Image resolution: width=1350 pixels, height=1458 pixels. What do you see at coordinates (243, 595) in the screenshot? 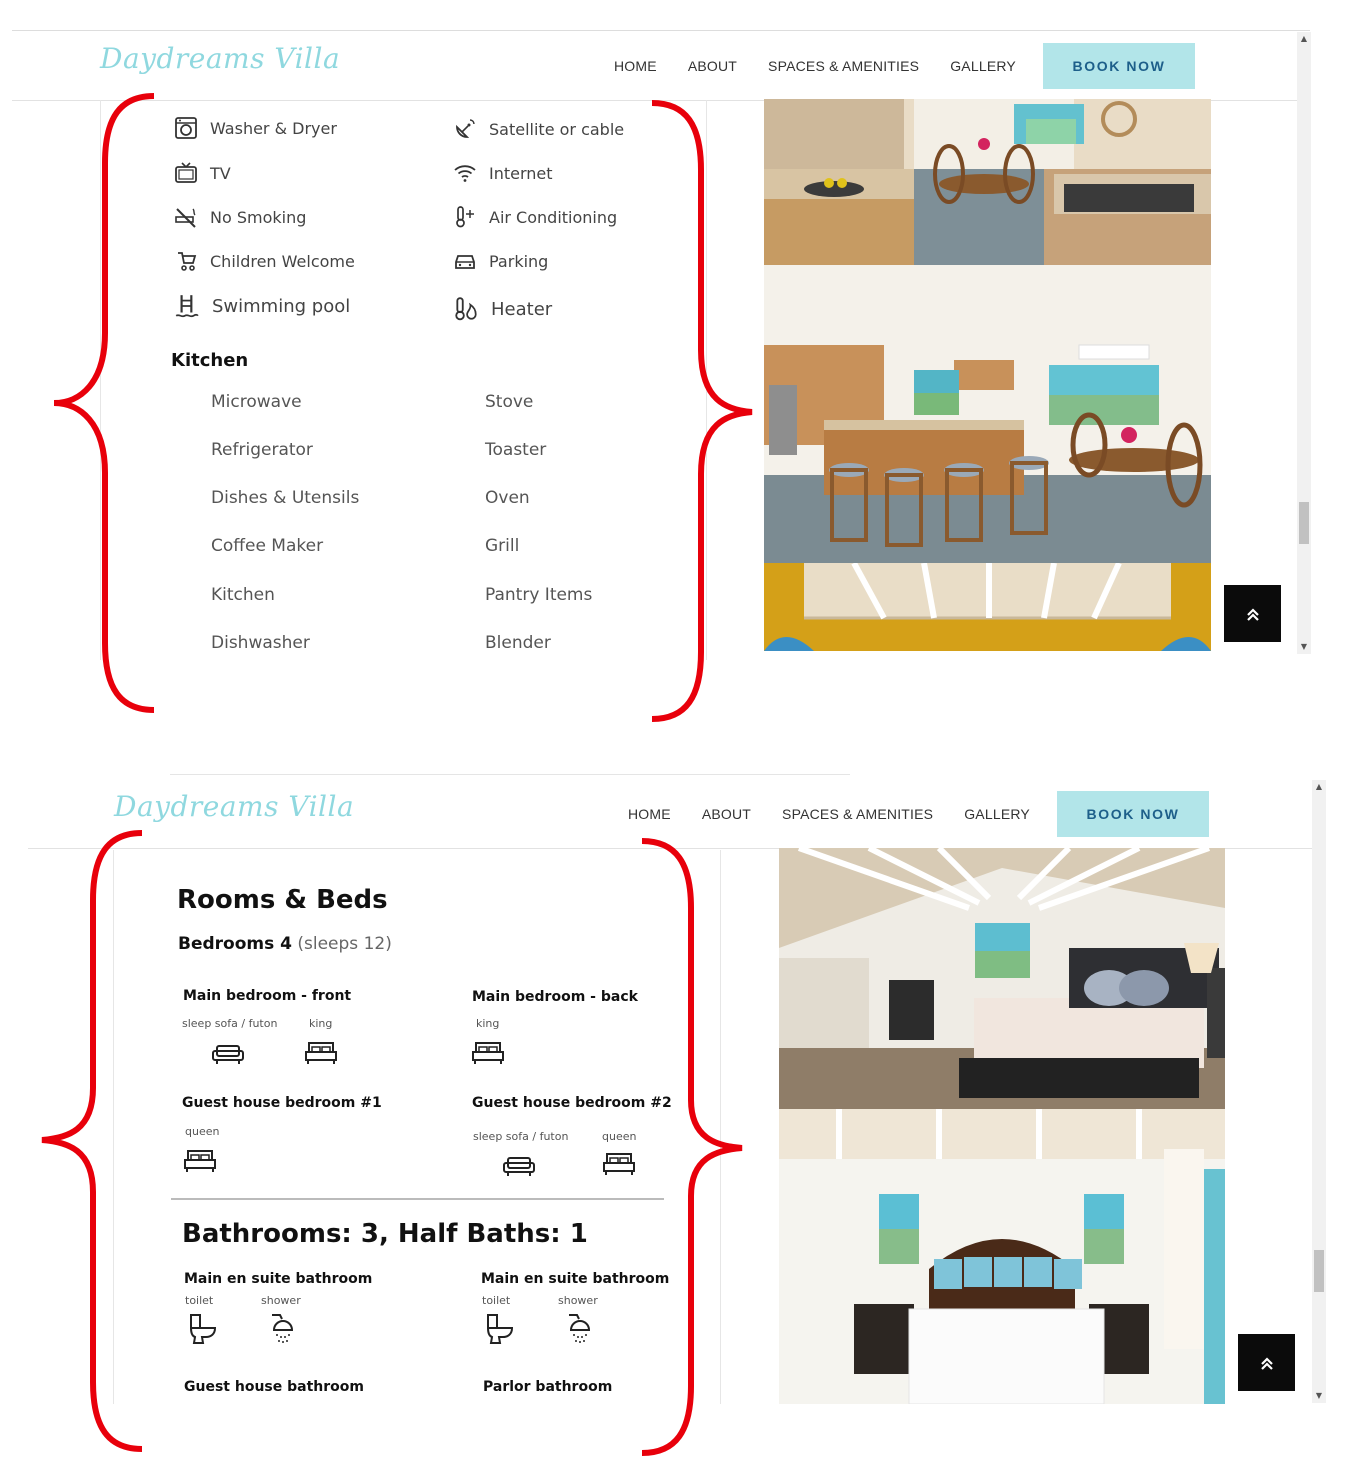
I see `kitchen-item: Kitchen` at bounding box center [243, 595].